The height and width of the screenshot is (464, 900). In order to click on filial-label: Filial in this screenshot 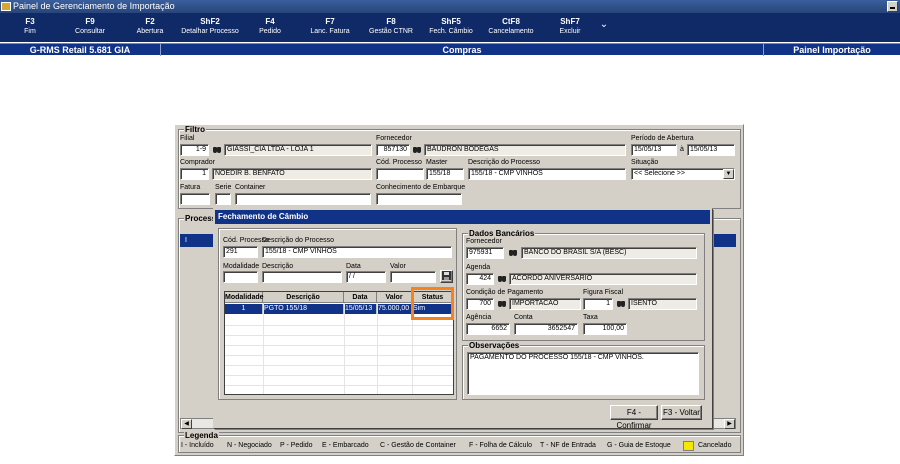, I will do `click(187, 138)`.